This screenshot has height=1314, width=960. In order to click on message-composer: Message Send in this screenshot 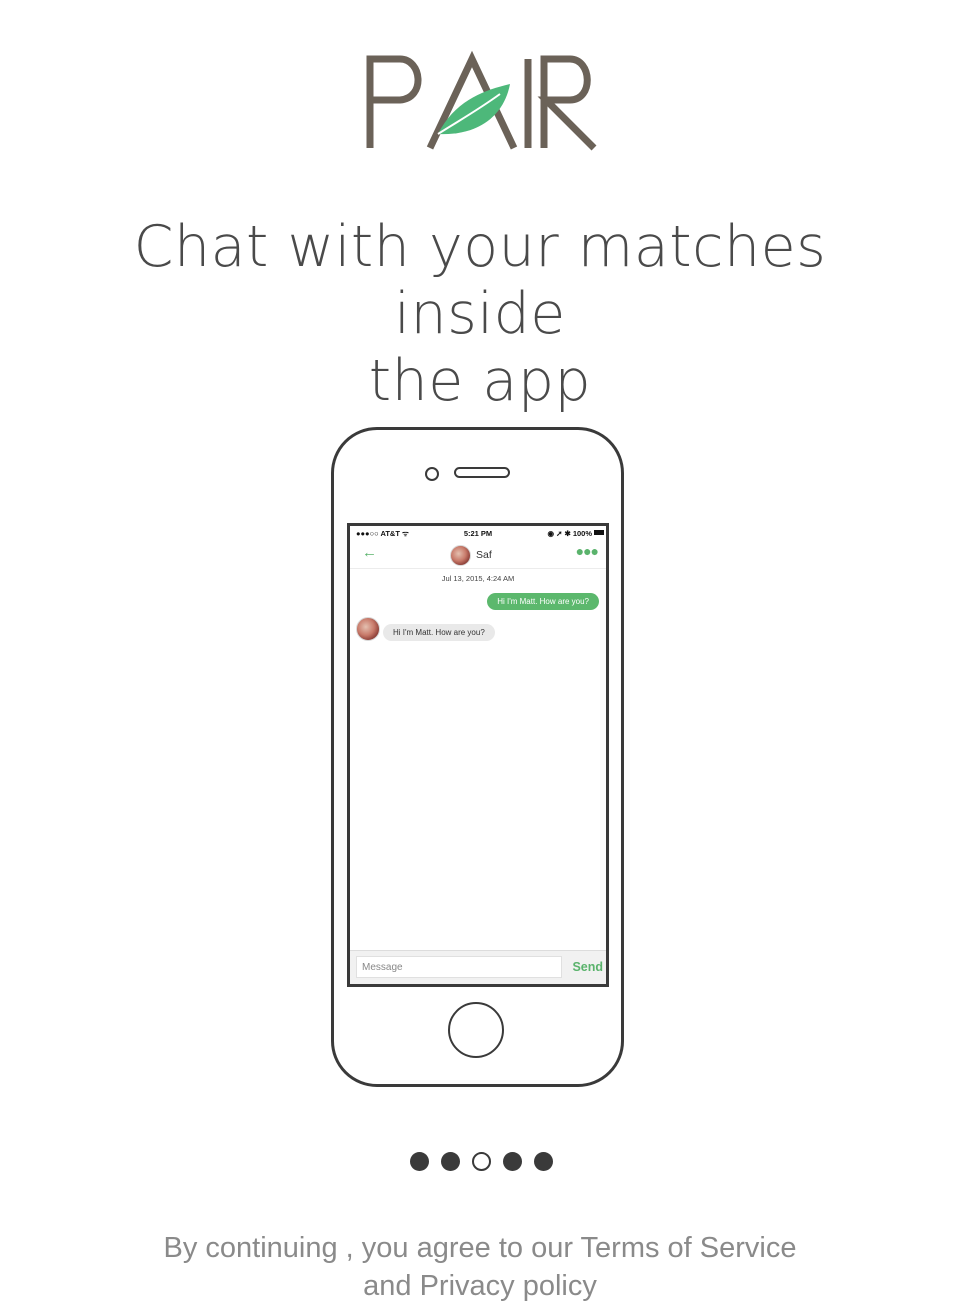, I will do `click(478, 967)`.